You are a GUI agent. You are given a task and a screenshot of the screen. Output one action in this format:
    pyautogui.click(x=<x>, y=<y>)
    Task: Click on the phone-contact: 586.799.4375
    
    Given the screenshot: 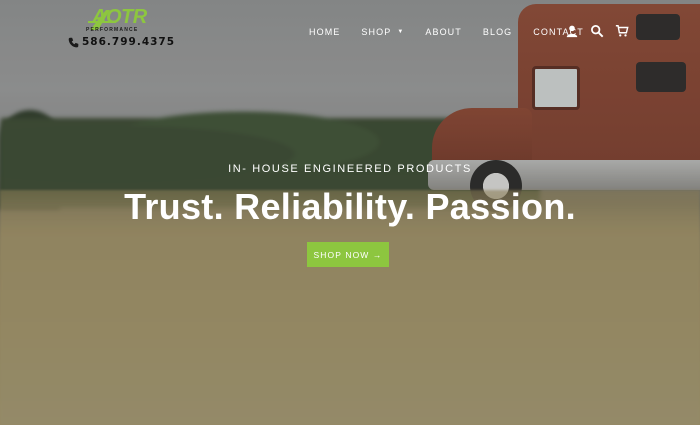 What is the action you would take?
    pyautogui.click(x=121, y=42)
    